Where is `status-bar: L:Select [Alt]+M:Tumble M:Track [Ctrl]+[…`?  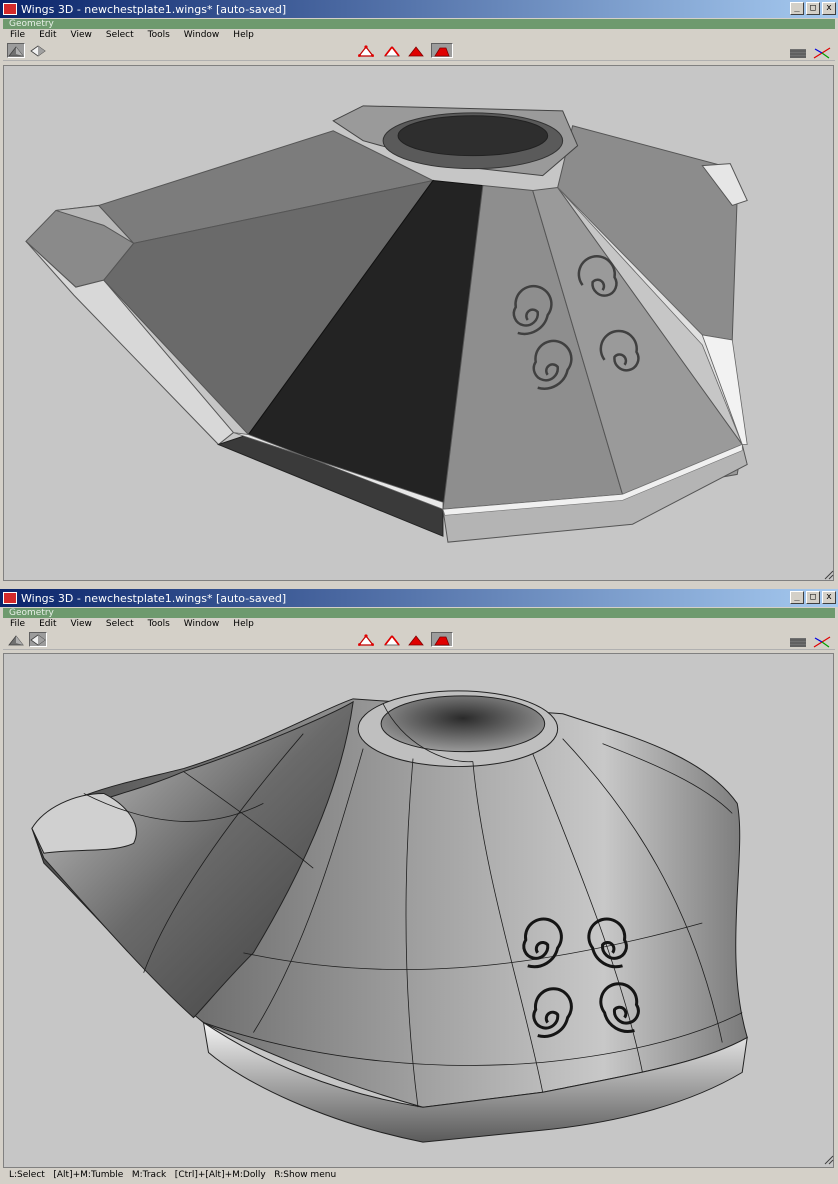
status-bar: L:Select [Alt]+M:Tumble M:Track [Ctrl]+[… is located at coordinates (418, 1175).